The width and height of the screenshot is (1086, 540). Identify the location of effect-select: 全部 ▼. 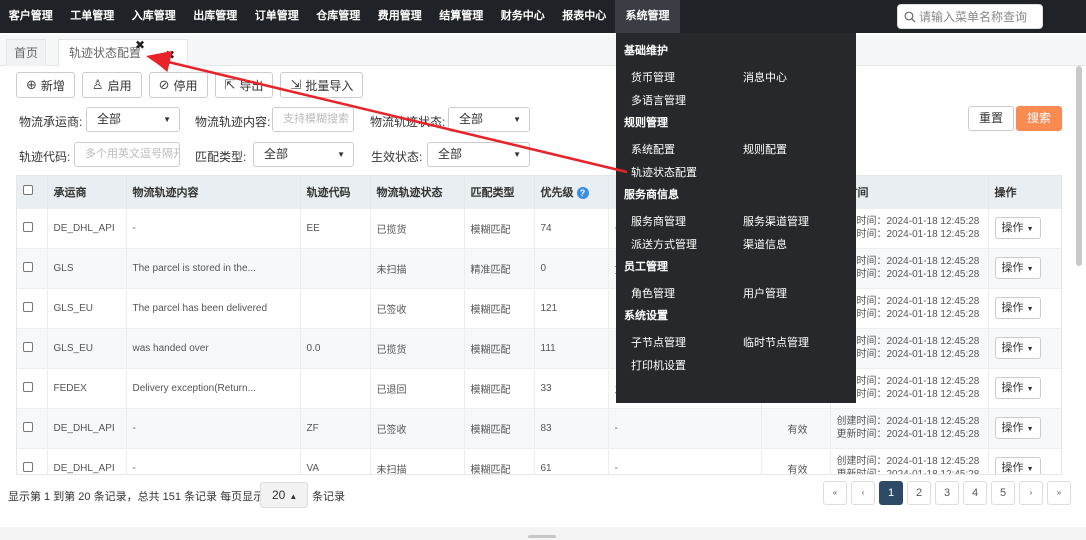
(478, 154).